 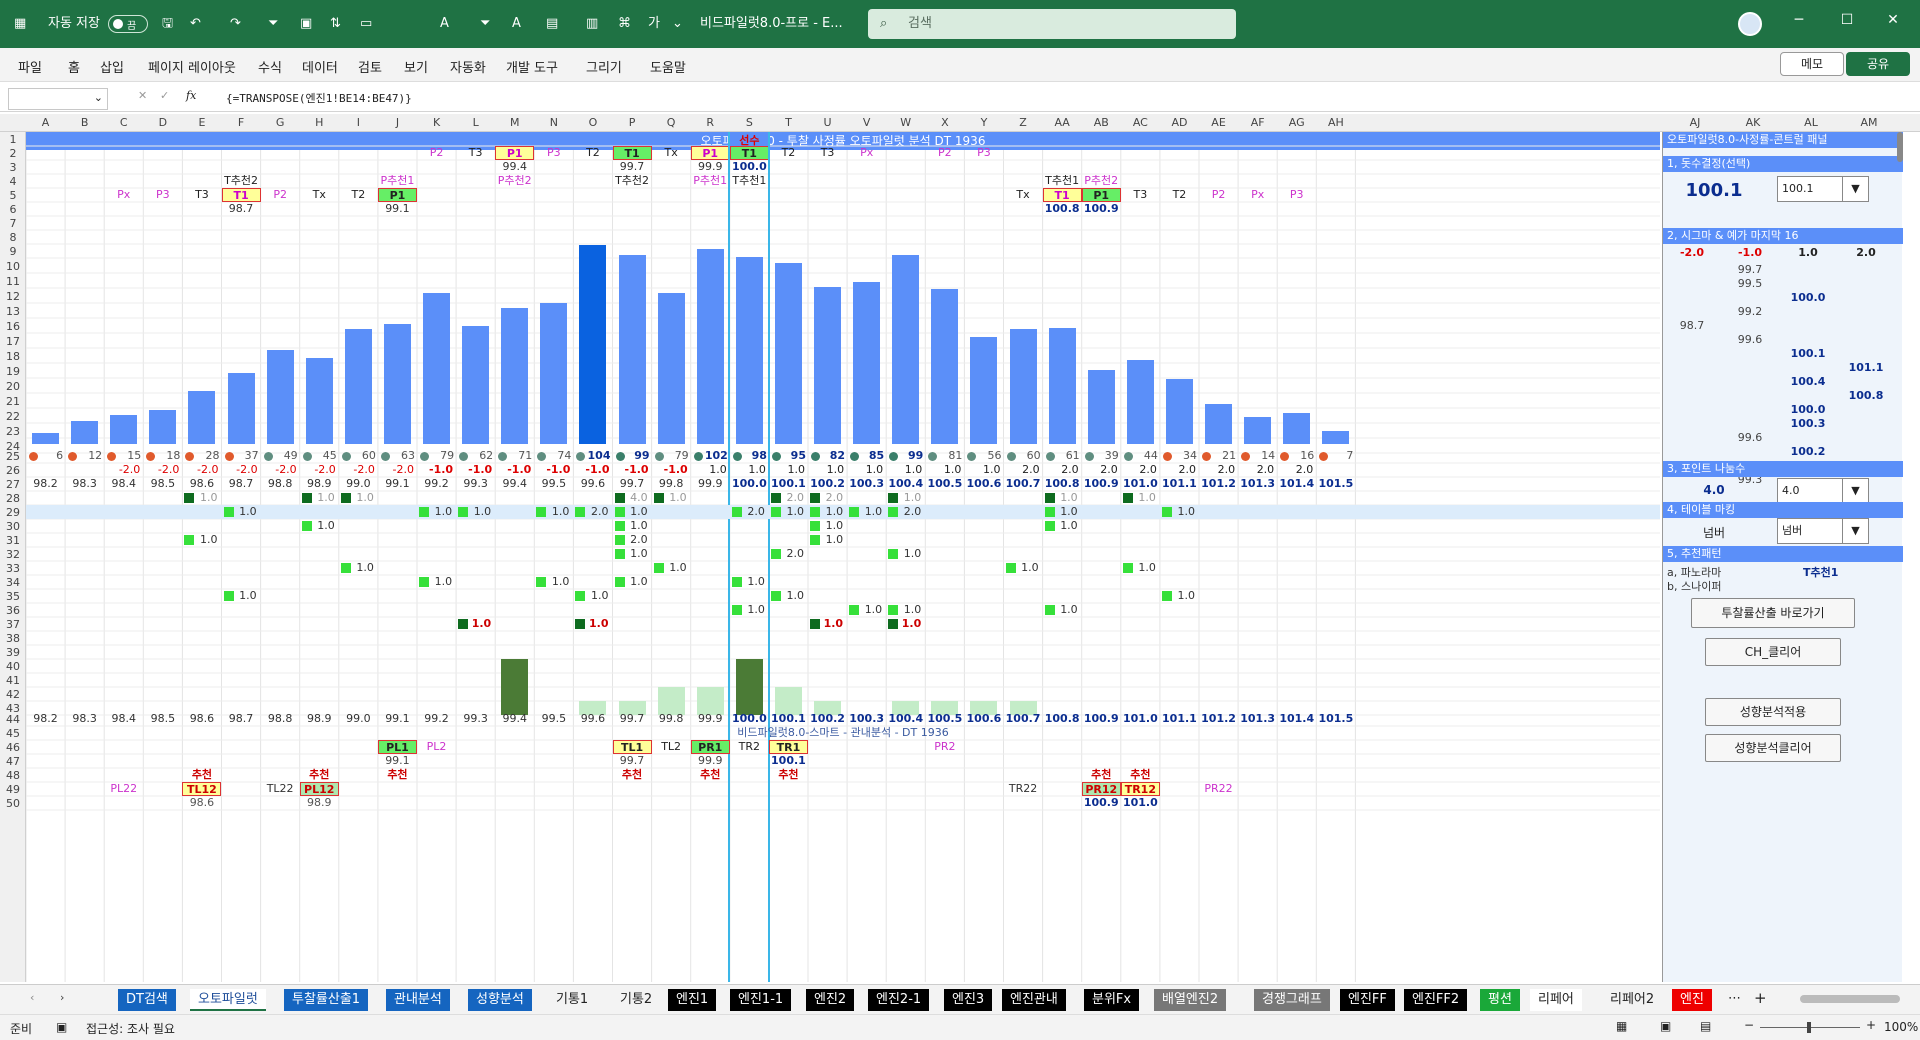 I want to click on col-header-O: O, so click(x=592, y=122).